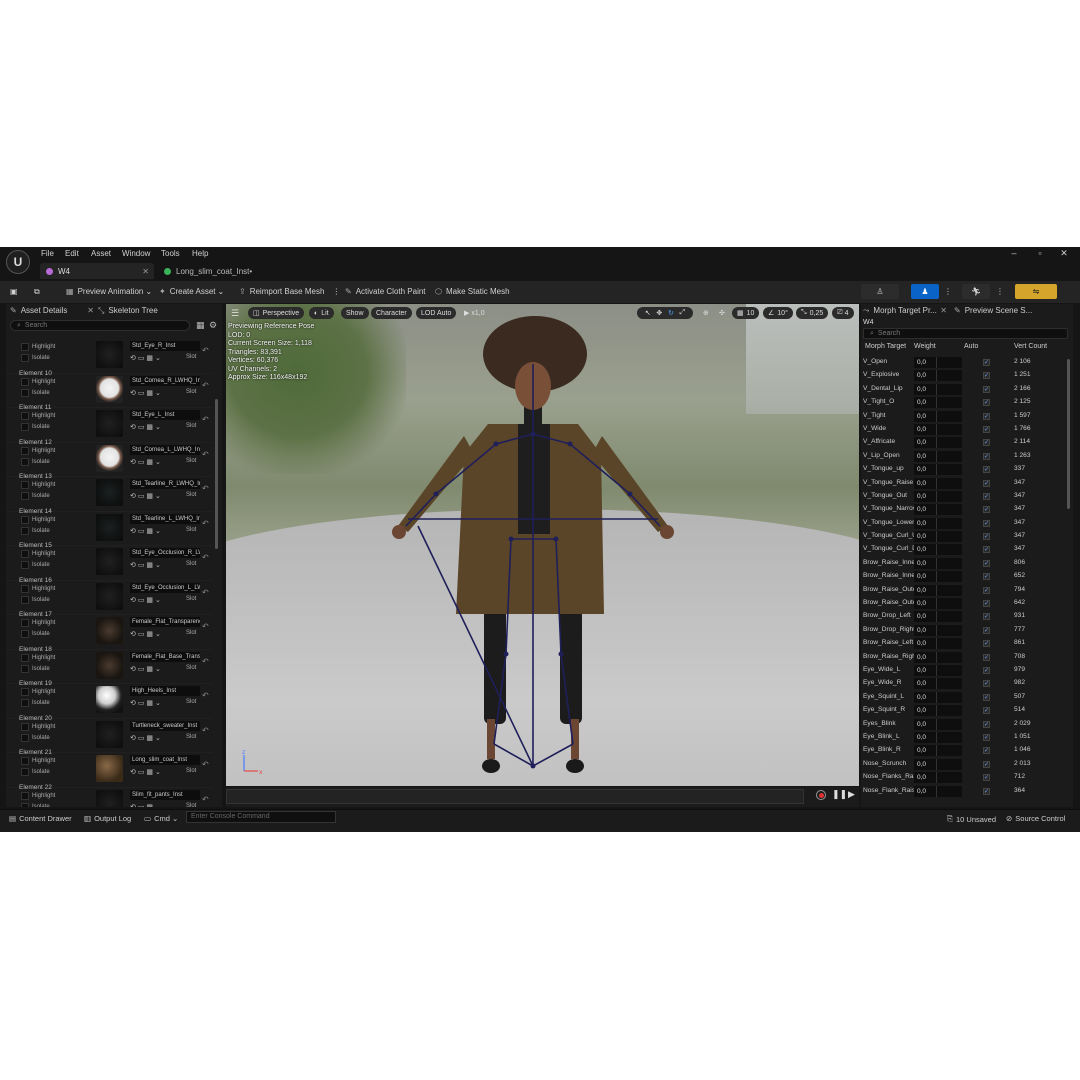 Image resolution: width=1080 pixels, height=1080 pixels. What do you see at coordinates (839, 794) in the screenshot?
I see `pause-icon: ❚❚` at bounding box center [839, 794].